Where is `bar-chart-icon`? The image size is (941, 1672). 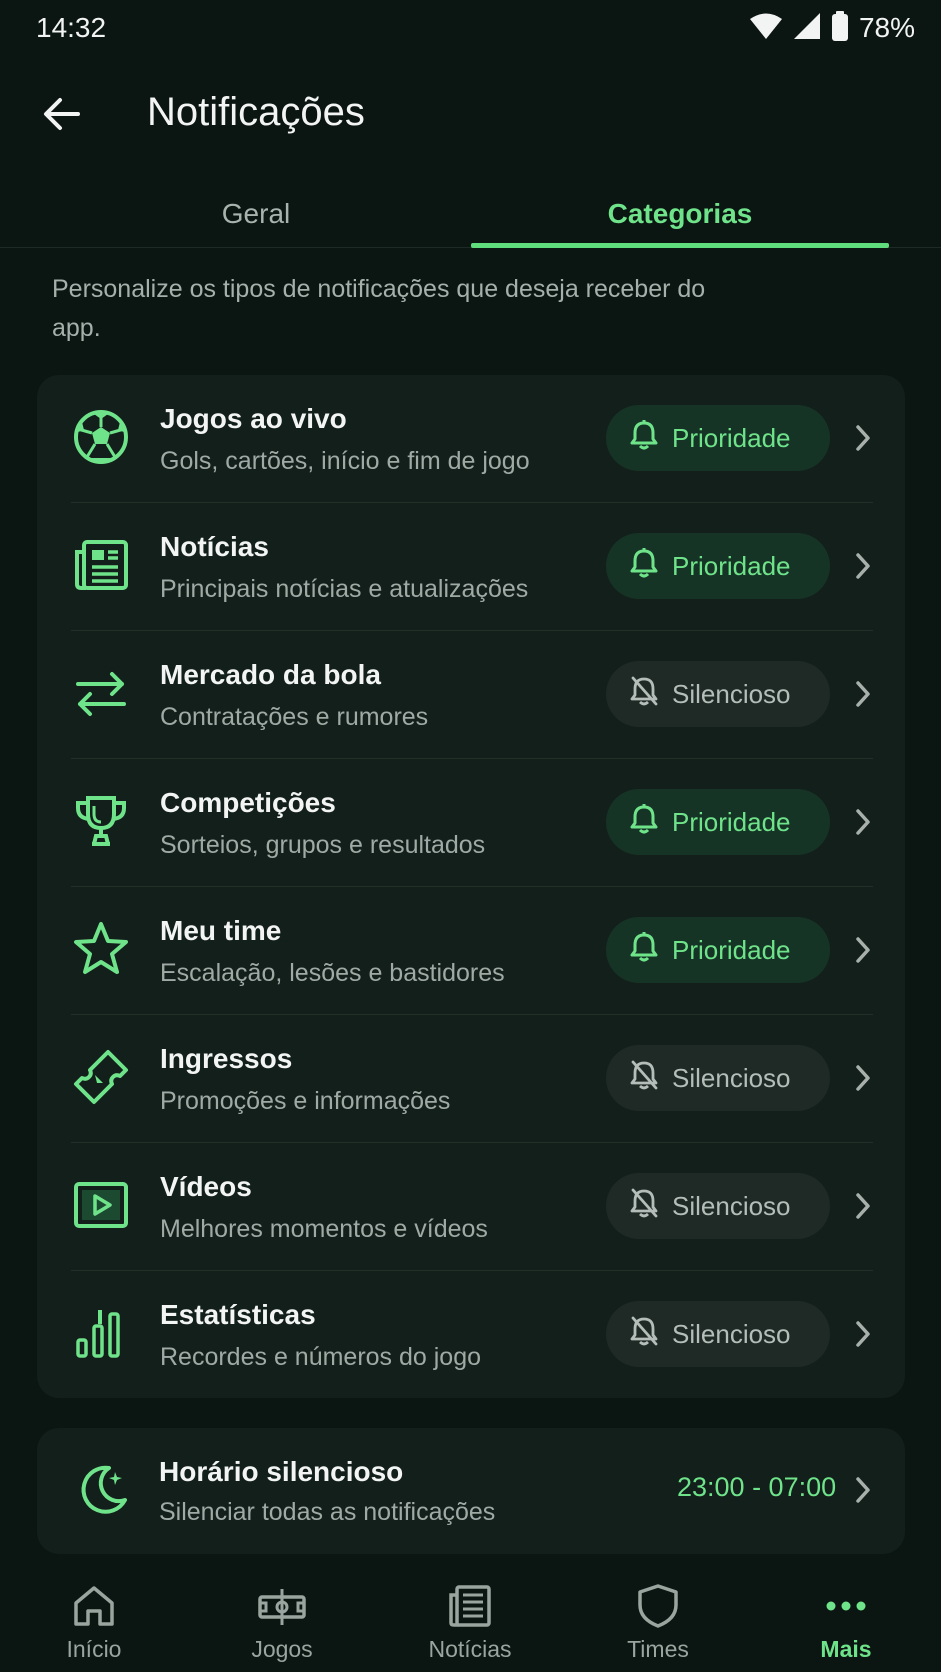 bar-chart-icon is located at coordinates (101, 1333).